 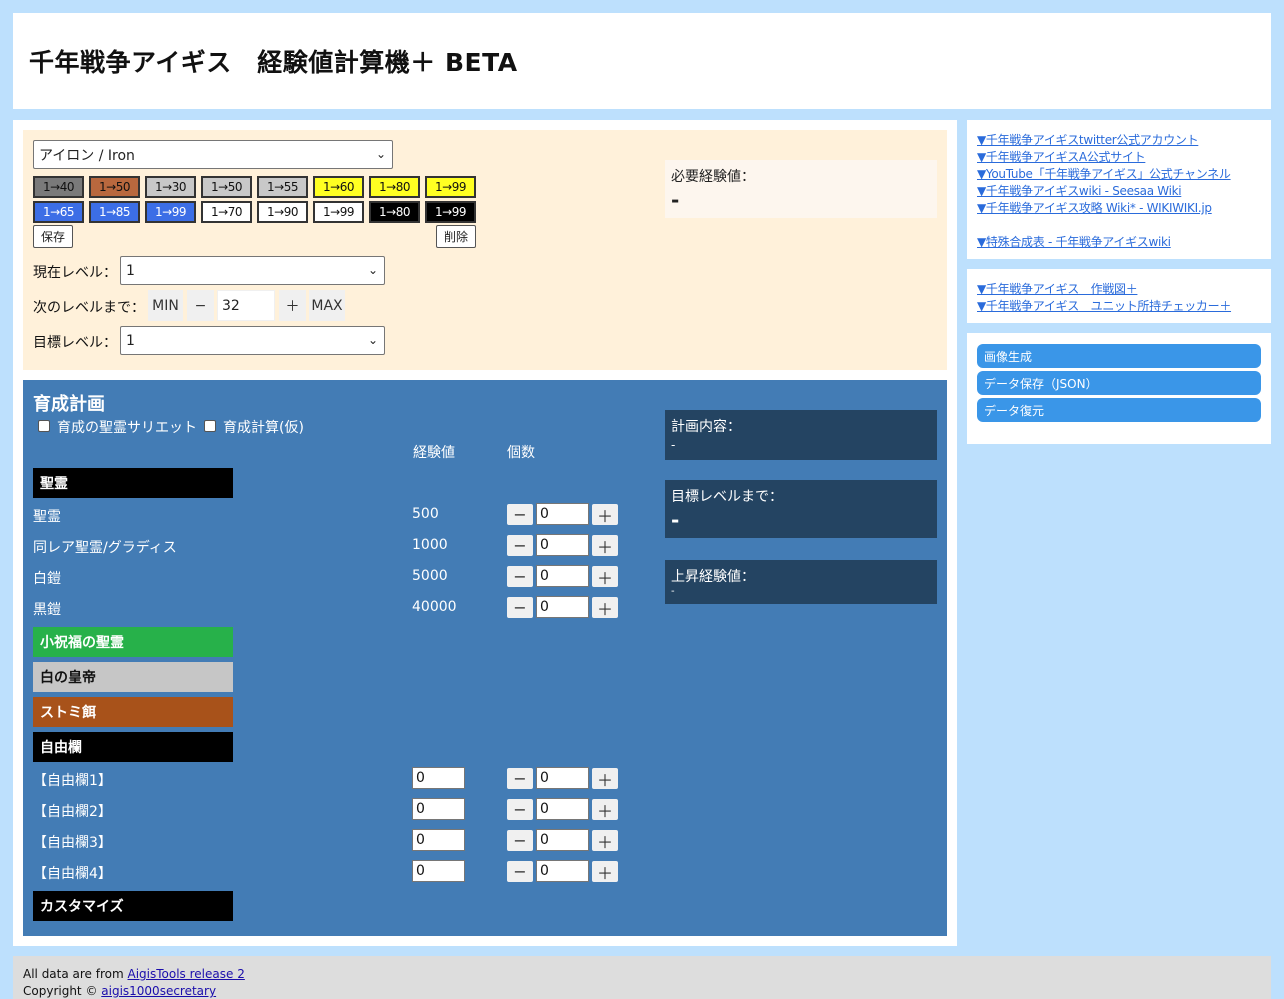 What do you see at coordinates (673, 591) in the screenshot?
I see `gain-exp-value: -` at bounding box center [673, 591].